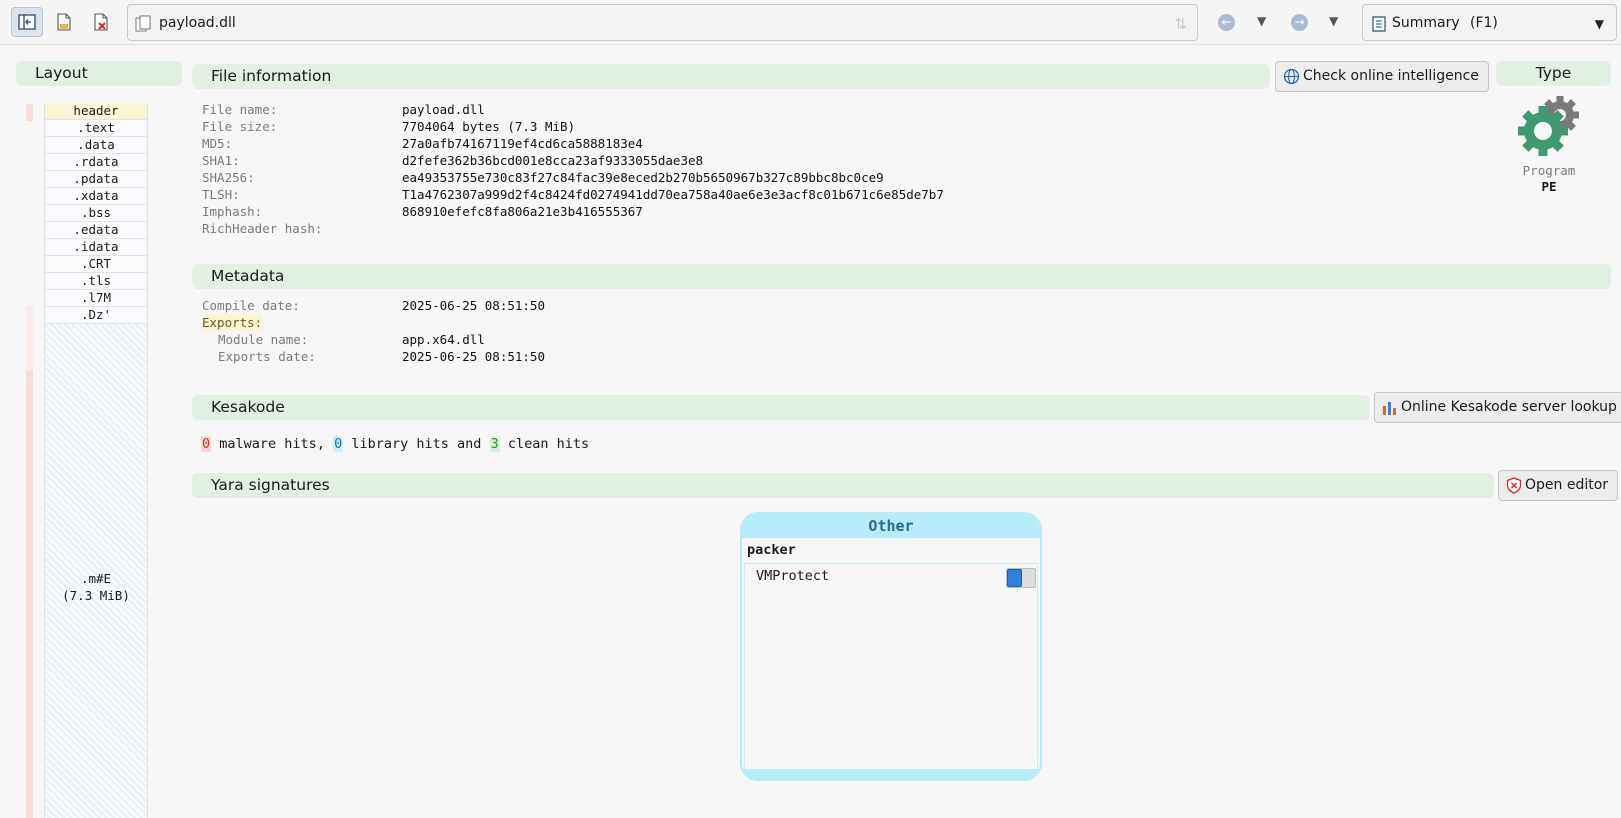  Describe the element at coordinates (1548, 126) in the screenshot. I see `gear-icon` at that location.